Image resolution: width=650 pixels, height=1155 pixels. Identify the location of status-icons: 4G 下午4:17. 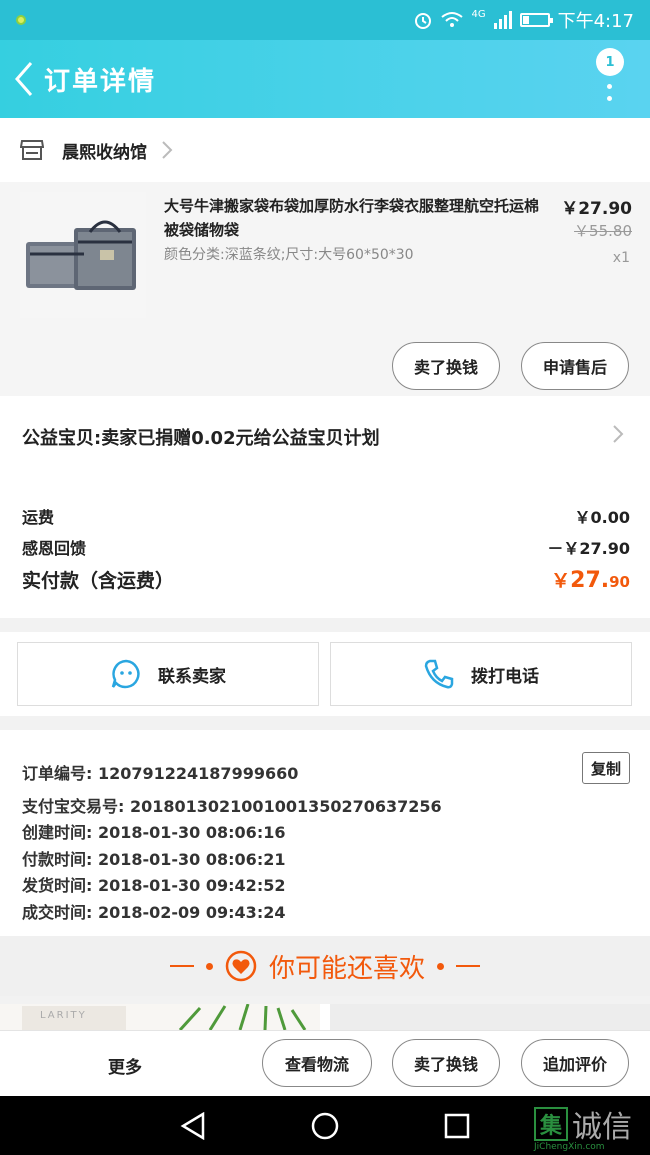
(523, 20).